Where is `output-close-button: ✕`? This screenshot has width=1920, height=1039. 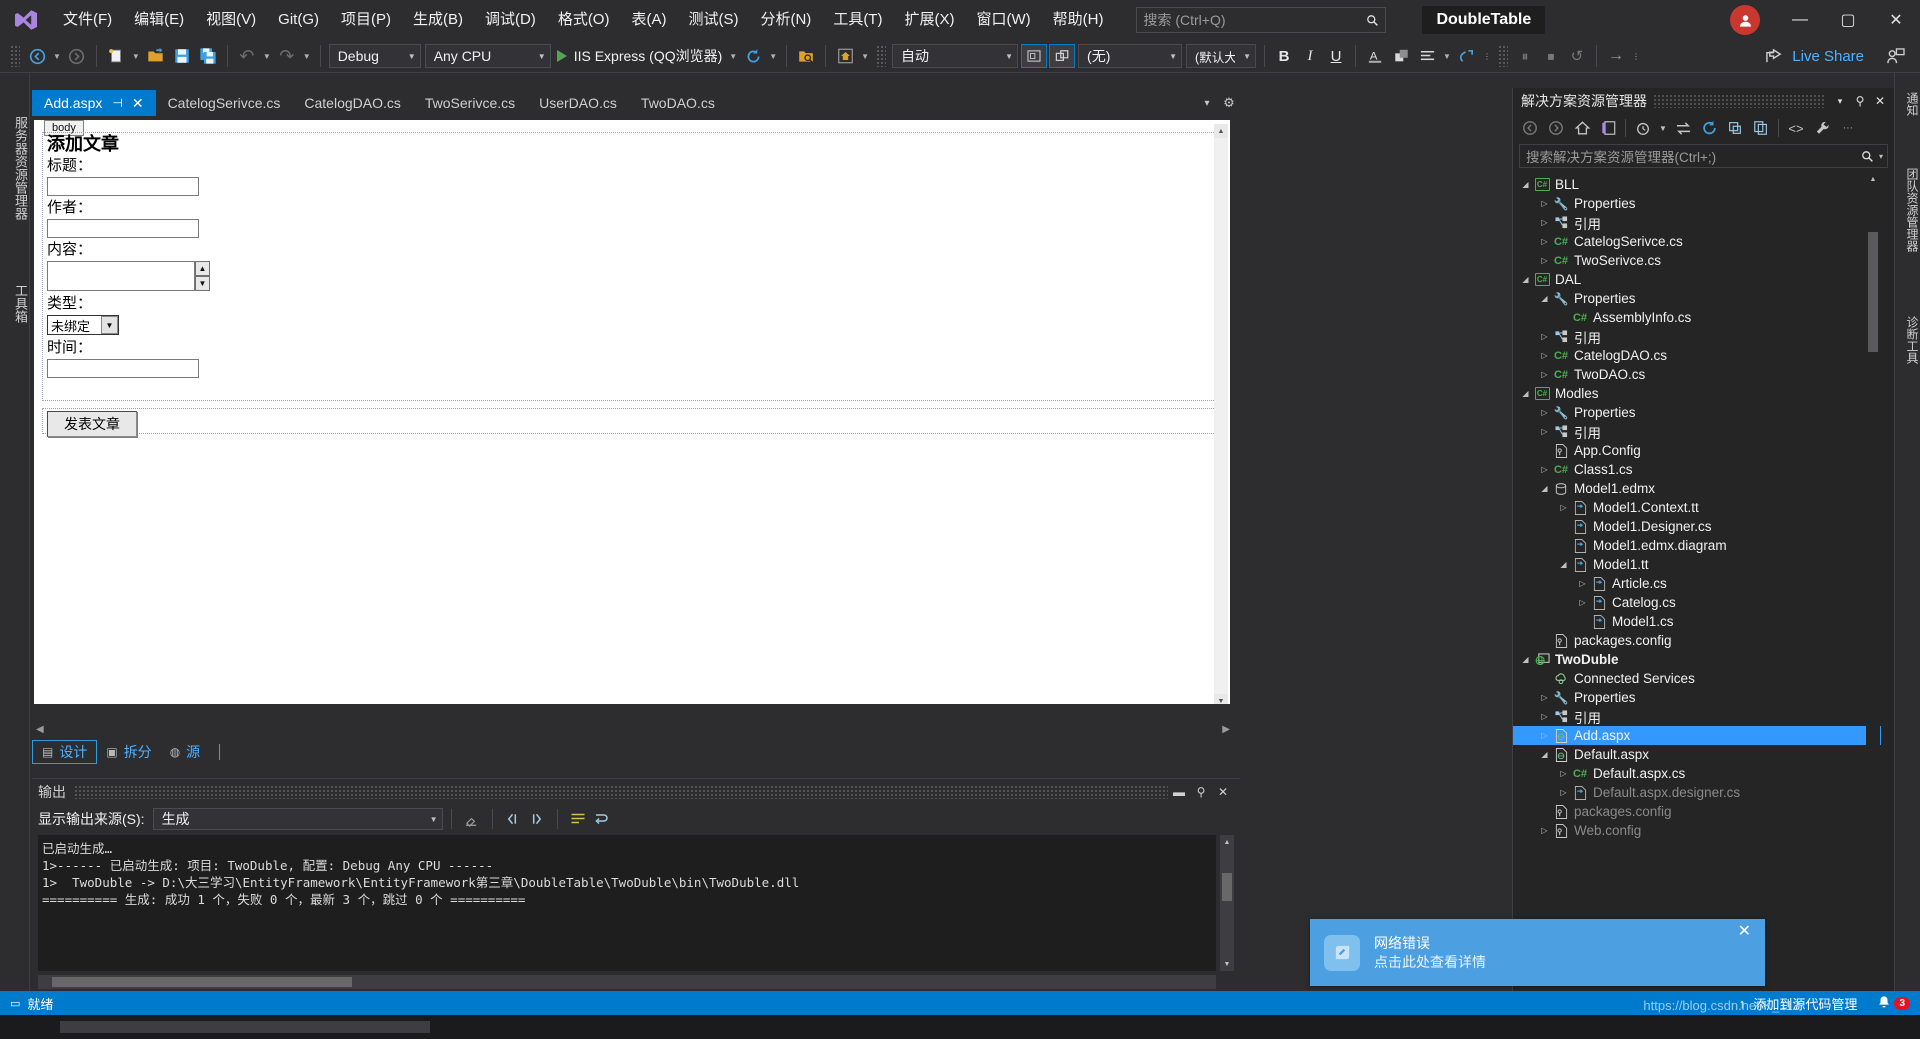
output-close-button: ✕ is located at coordinates (1223, 792).